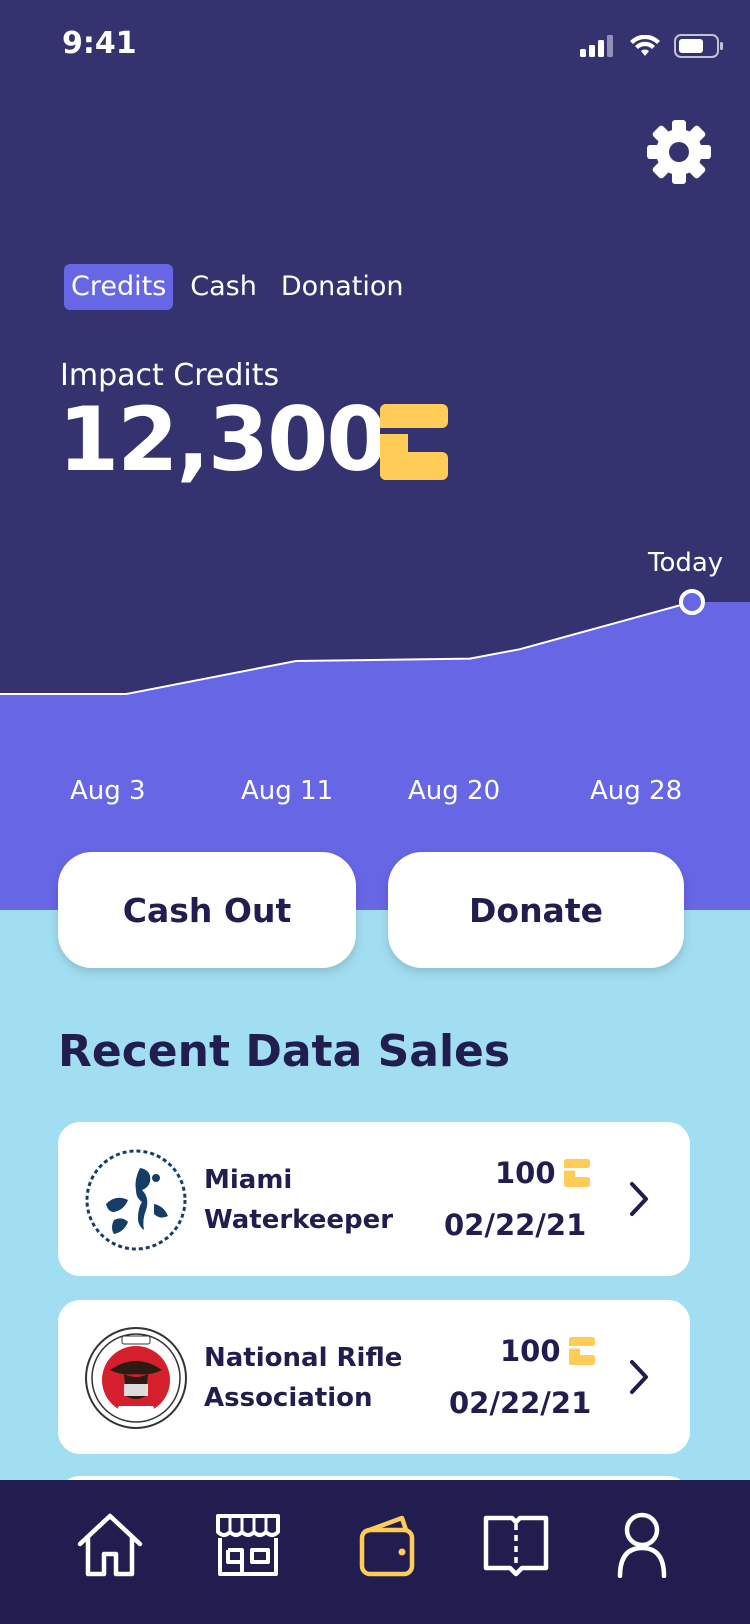 Image resolution: width=750 pixels, height=1624 pixels. I want to click on x-tick-label: Aug 28, so click(636, 791).